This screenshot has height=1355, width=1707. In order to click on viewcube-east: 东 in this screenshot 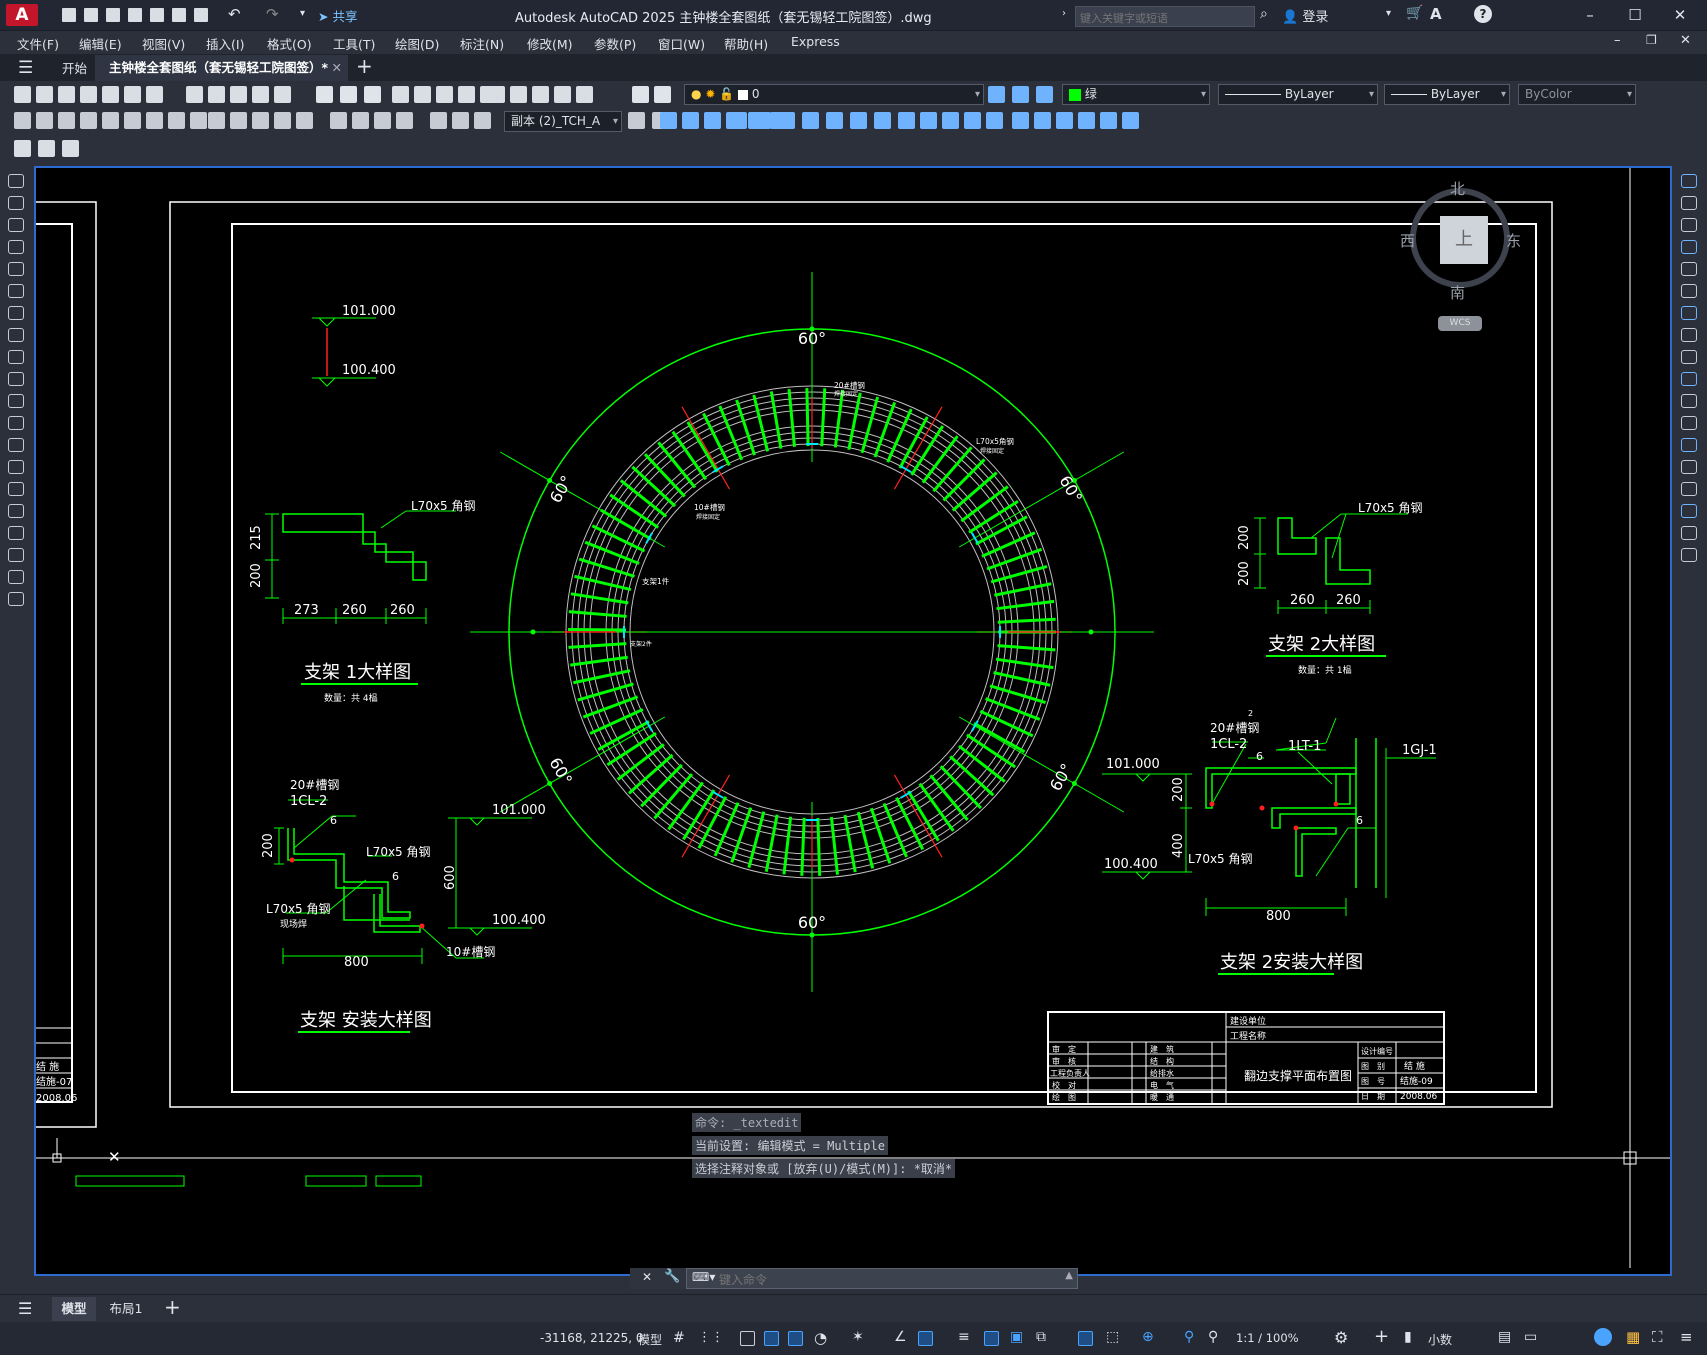, I will do `click(1513, 240)`.